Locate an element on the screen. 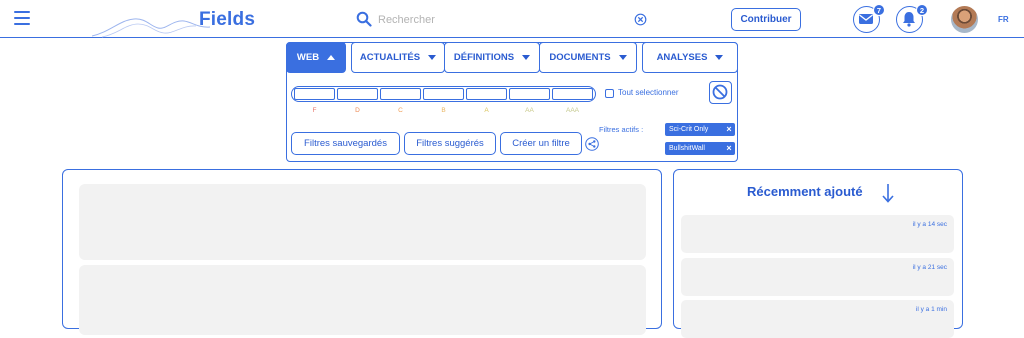  language-selector: FR is located at coordinates (1003, 19).